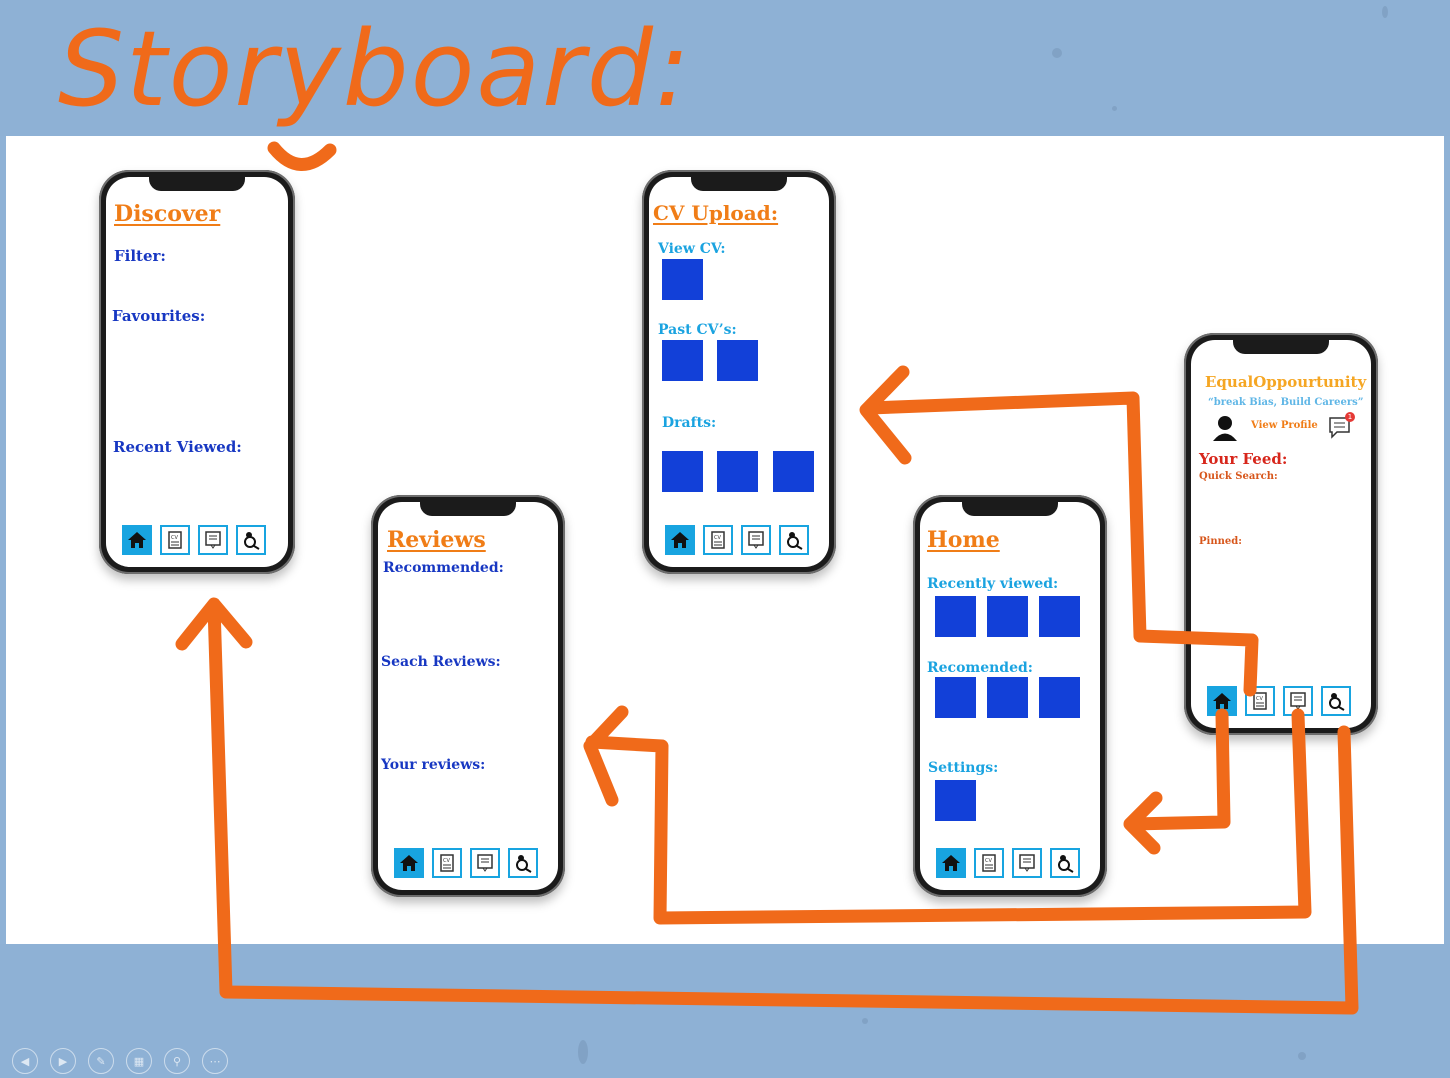 This screenshot has height=1078, width=1450. Describe the element at coordinates (682, 279) in the screenshot. I see `cv-tile` at that location.